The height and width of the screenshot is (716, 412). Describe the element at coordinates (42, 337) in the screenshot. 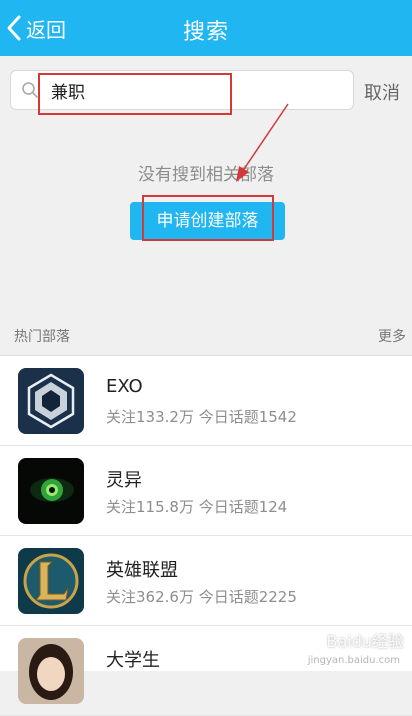

I see `section-title: 热门部落` at that location.